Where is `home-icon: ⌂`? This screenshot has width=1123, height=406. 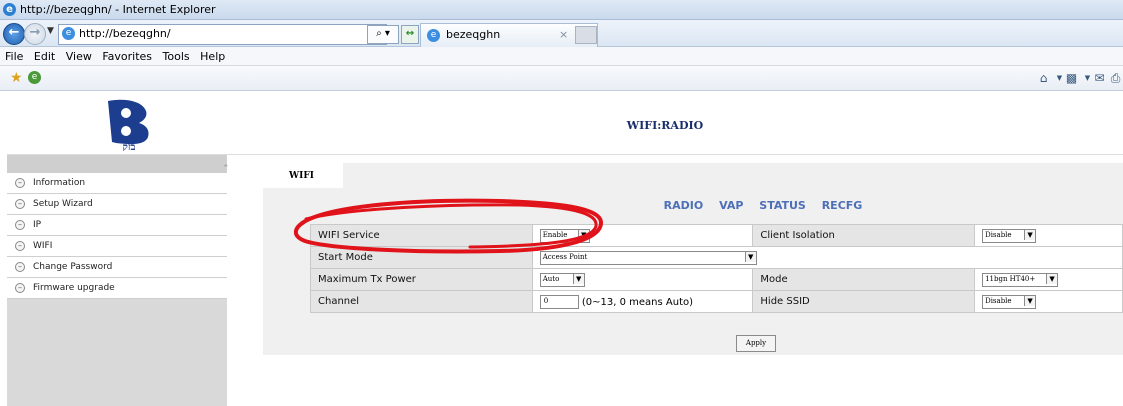 home-icon: ⌂ is located at coordinates (1043, 78).